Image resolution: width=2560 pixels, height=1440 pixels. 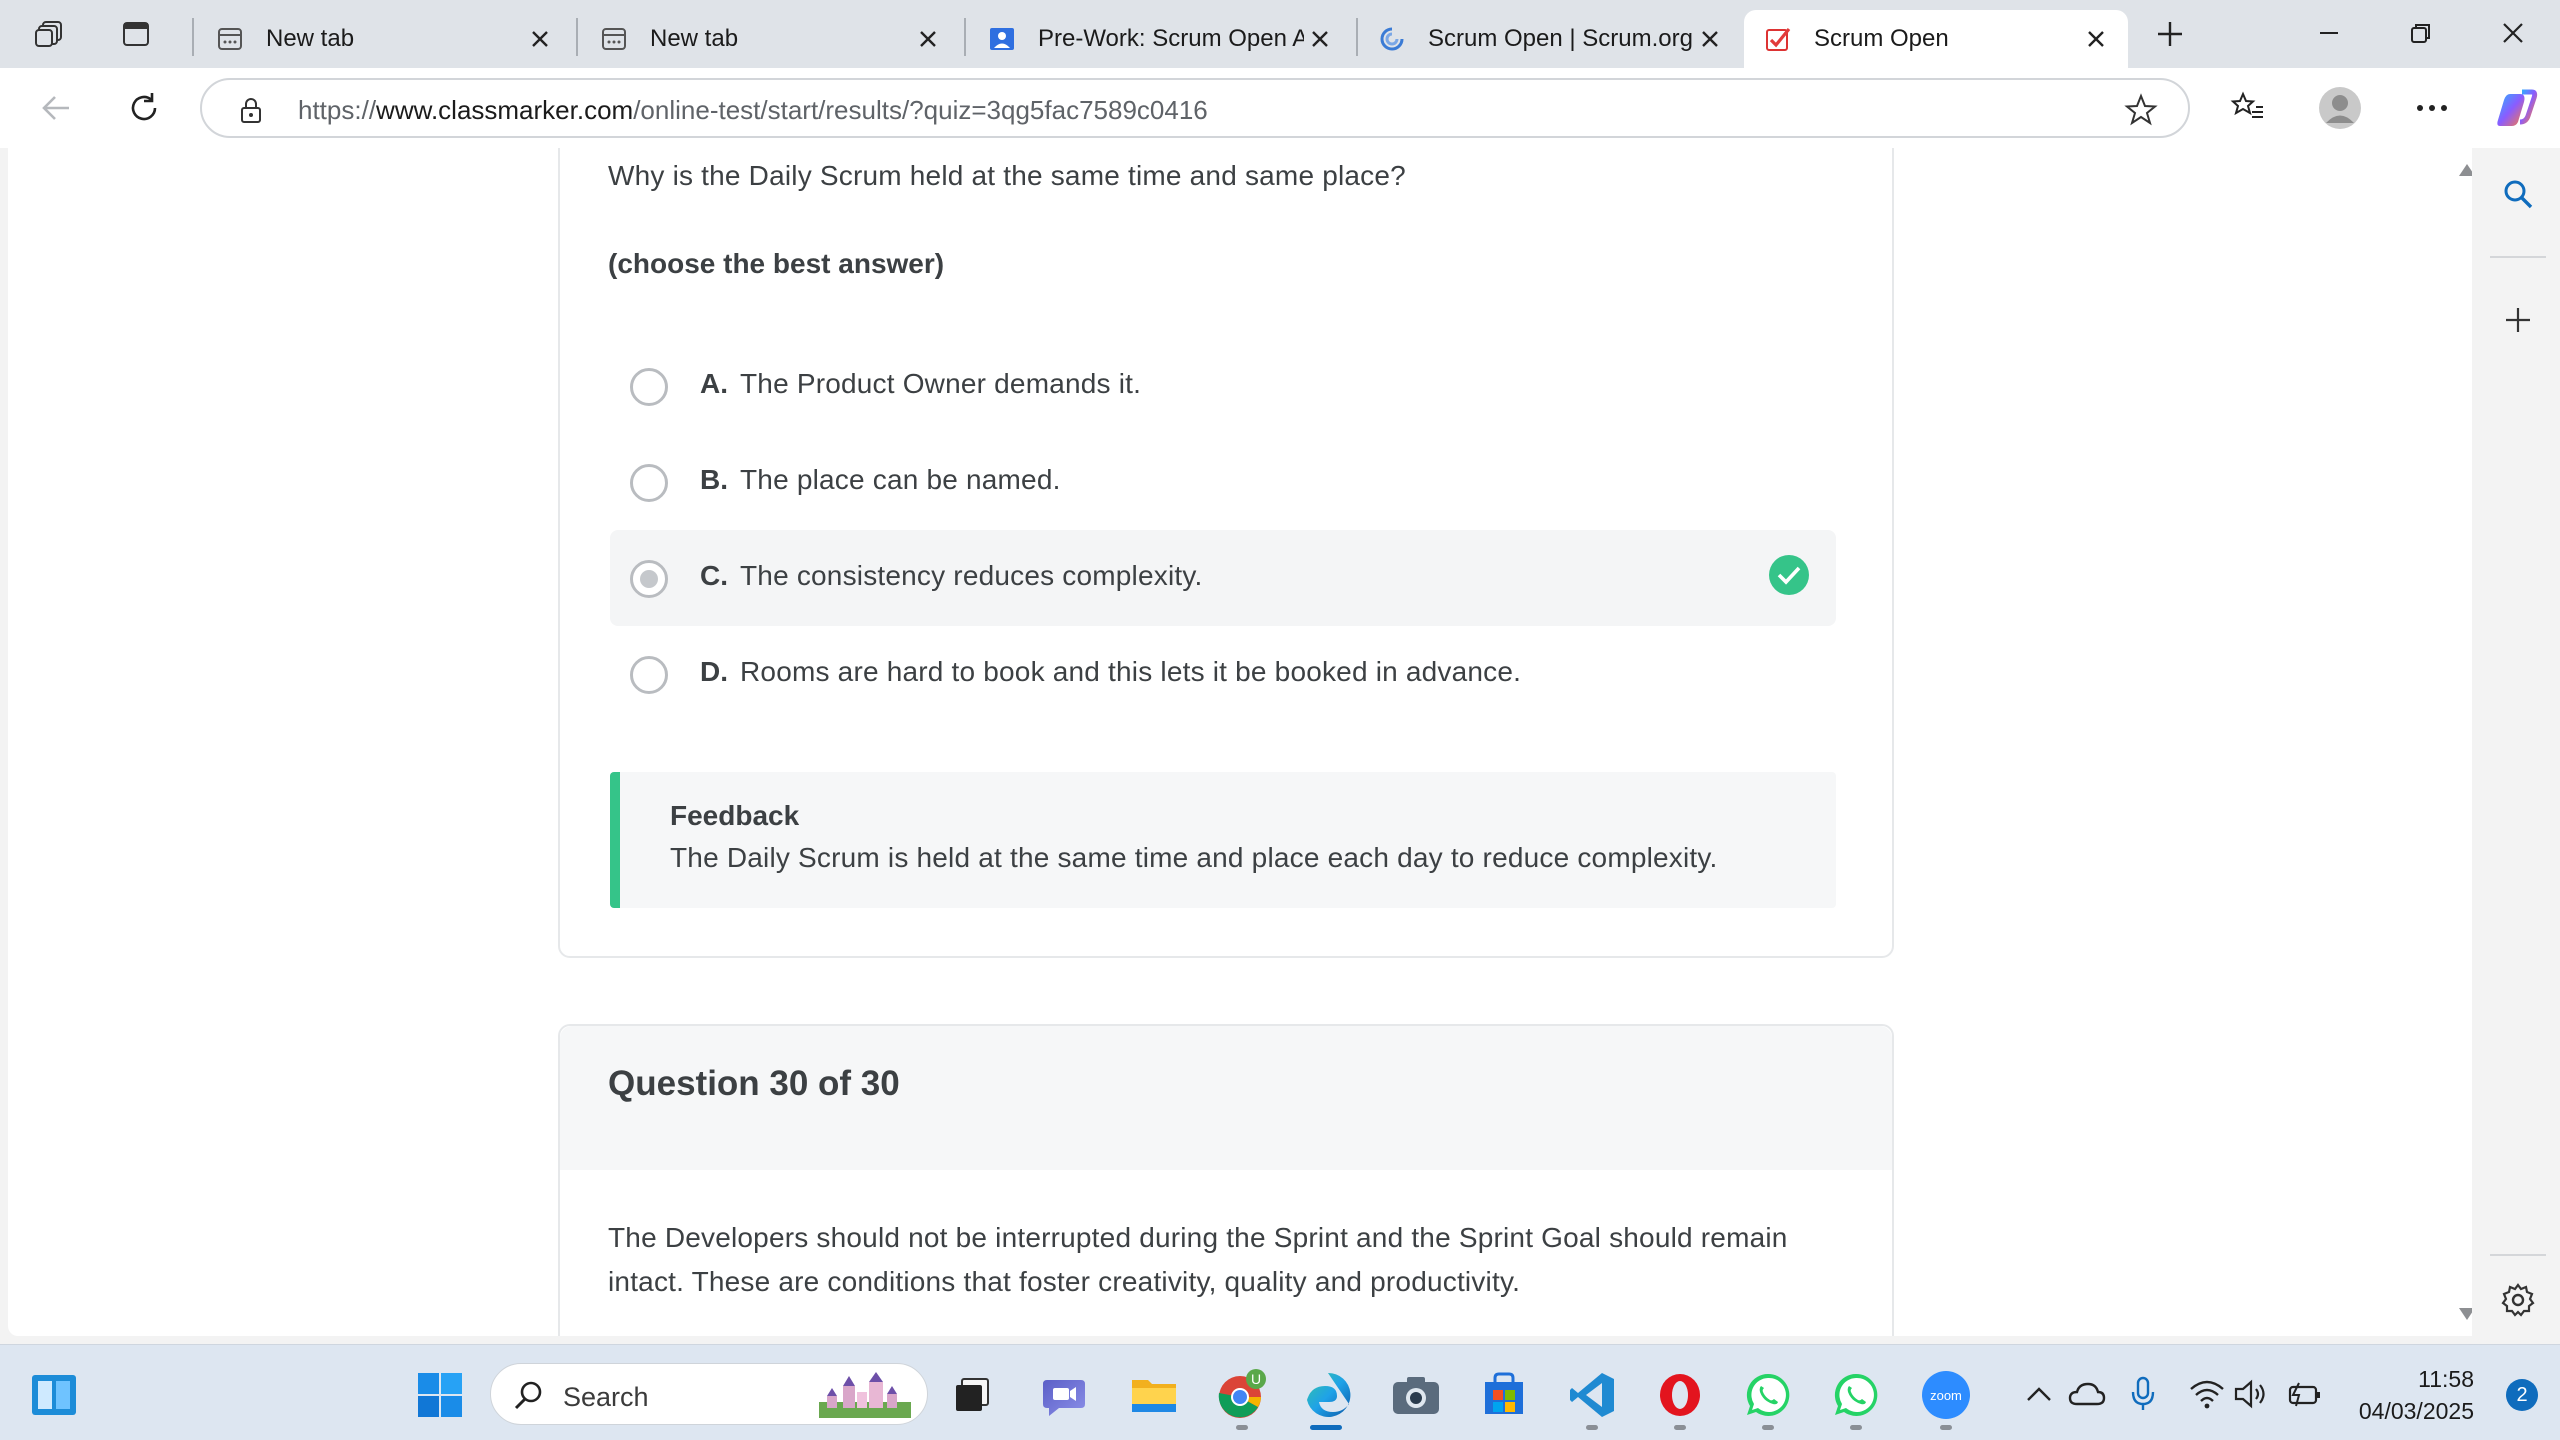 What do you see at coordinates (251, 110) in the screenshot?
I see `lock-icon` at bounding box center [251, 110].